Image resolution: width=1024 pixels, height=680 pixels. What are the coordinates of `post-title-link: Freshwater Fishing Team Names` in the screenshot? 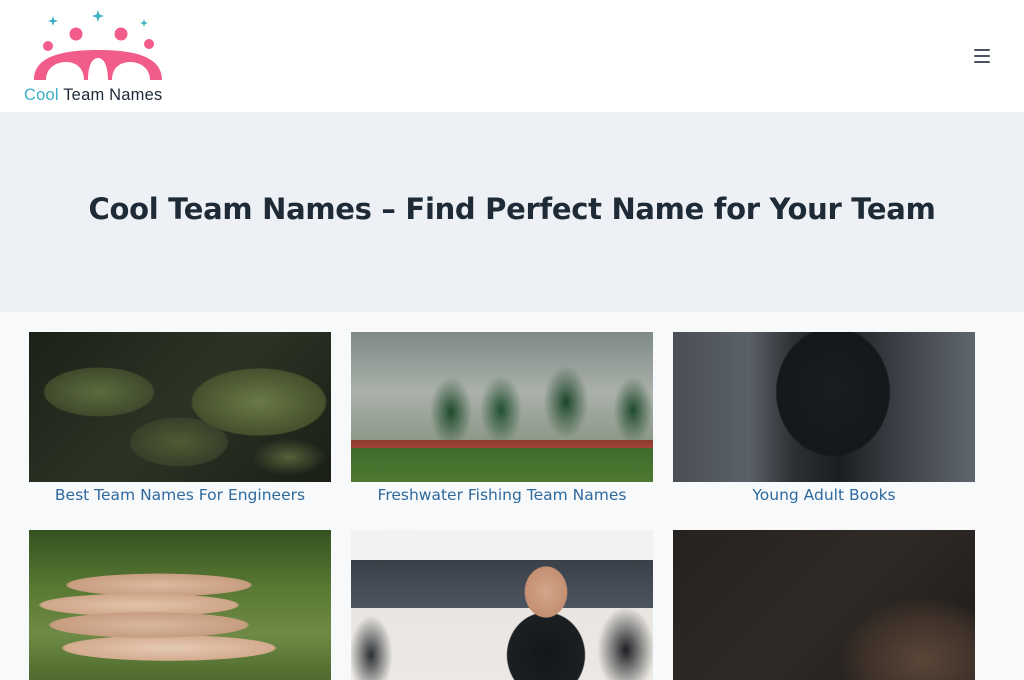 It's located at (502, 495).